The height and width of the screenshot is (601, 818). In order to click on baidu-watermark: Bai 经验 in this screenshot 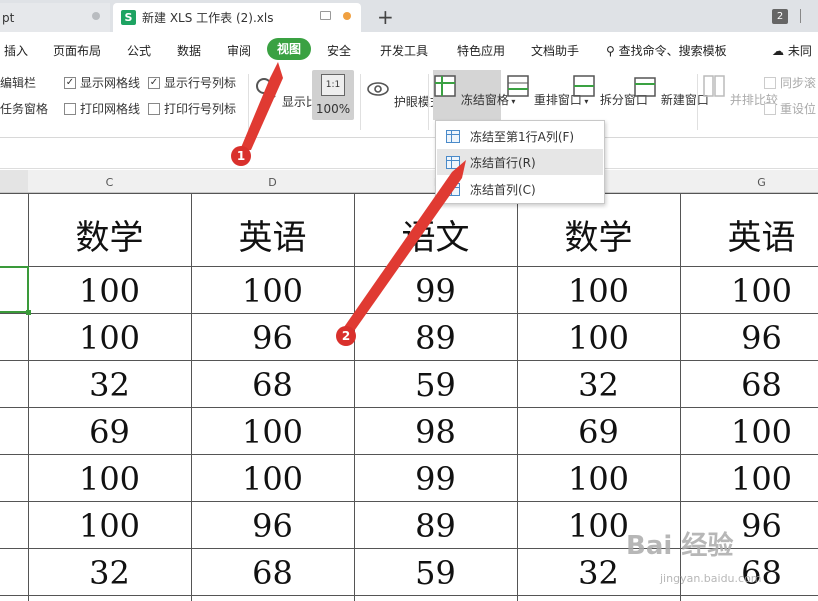, I will do `click(680, 546)`.